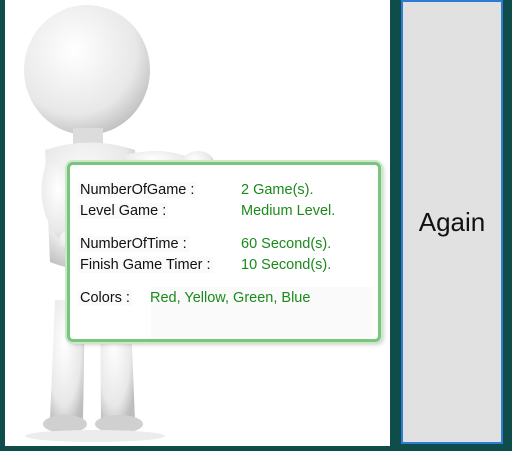 The height and width of the screenshot is (451, 512). Describe the element at coordinates (123, 211) in the screenshot. I see `level-game-label: Level Game :` at that location.